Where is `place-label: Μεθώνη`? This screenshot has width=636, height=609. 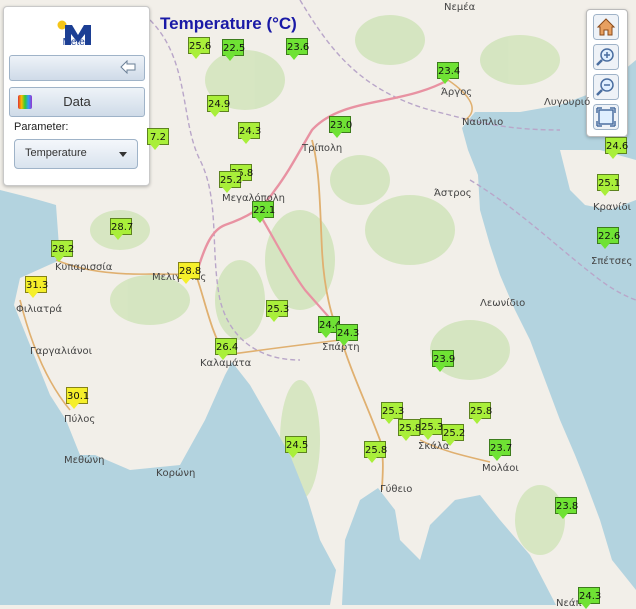
place-label: Μεθώνη is located at coordinates (84, 460).